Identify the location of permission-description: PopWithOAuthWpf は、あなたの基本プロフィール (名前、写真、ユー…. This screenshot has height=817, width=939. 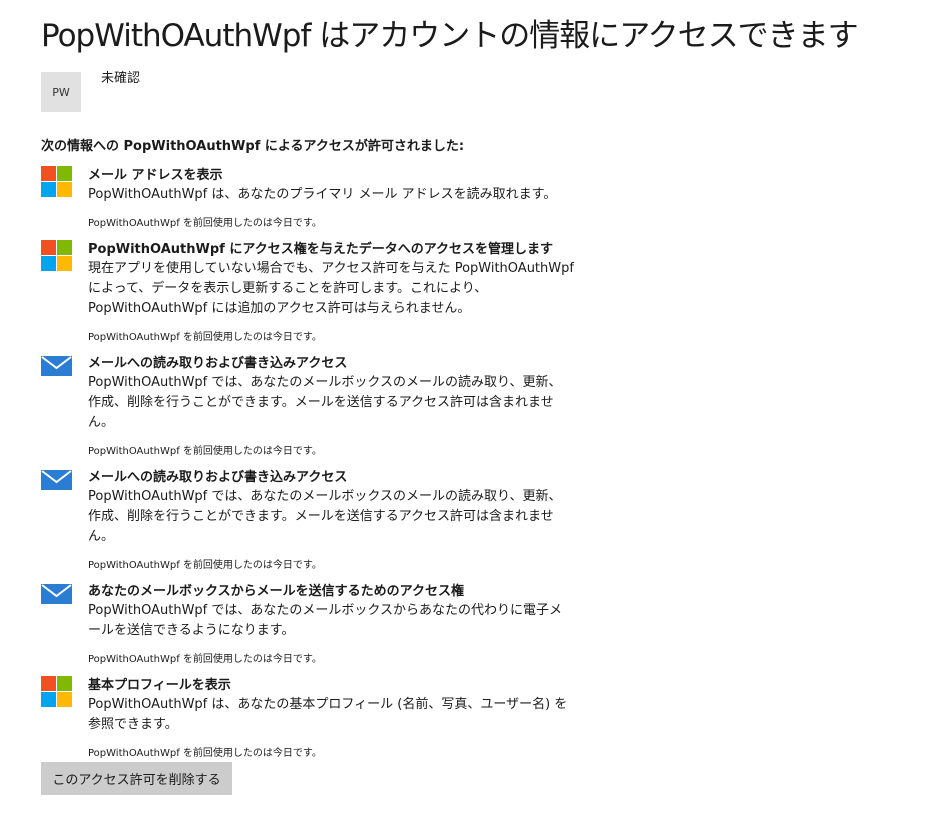
(328, 714).